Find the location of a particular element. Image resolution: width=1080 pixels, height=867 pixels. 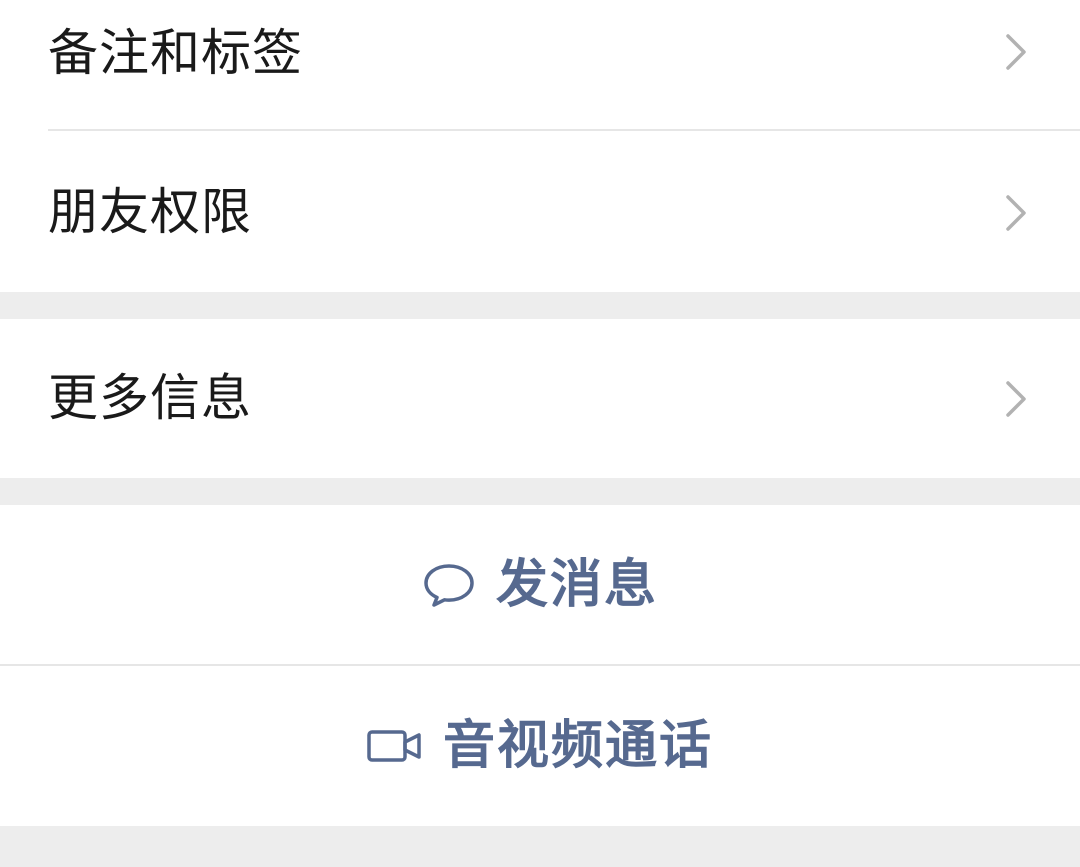

video-camera-icon is located at coordinates (394, 746).